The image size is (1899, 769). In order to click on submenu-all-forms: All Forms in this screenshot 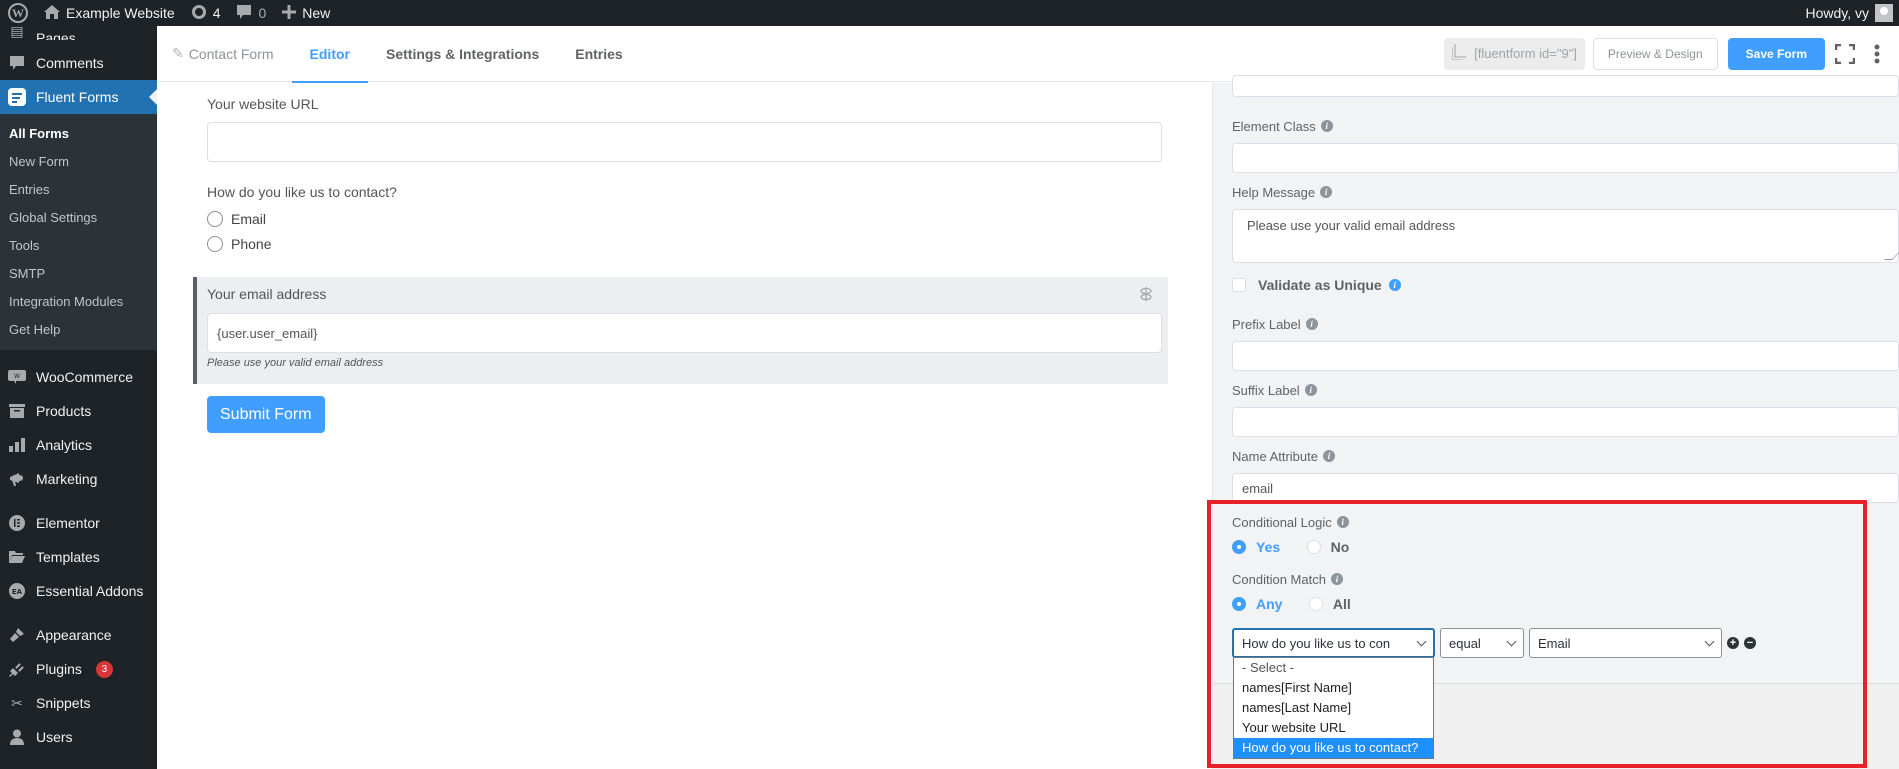, I will do `click(78, 134)`.